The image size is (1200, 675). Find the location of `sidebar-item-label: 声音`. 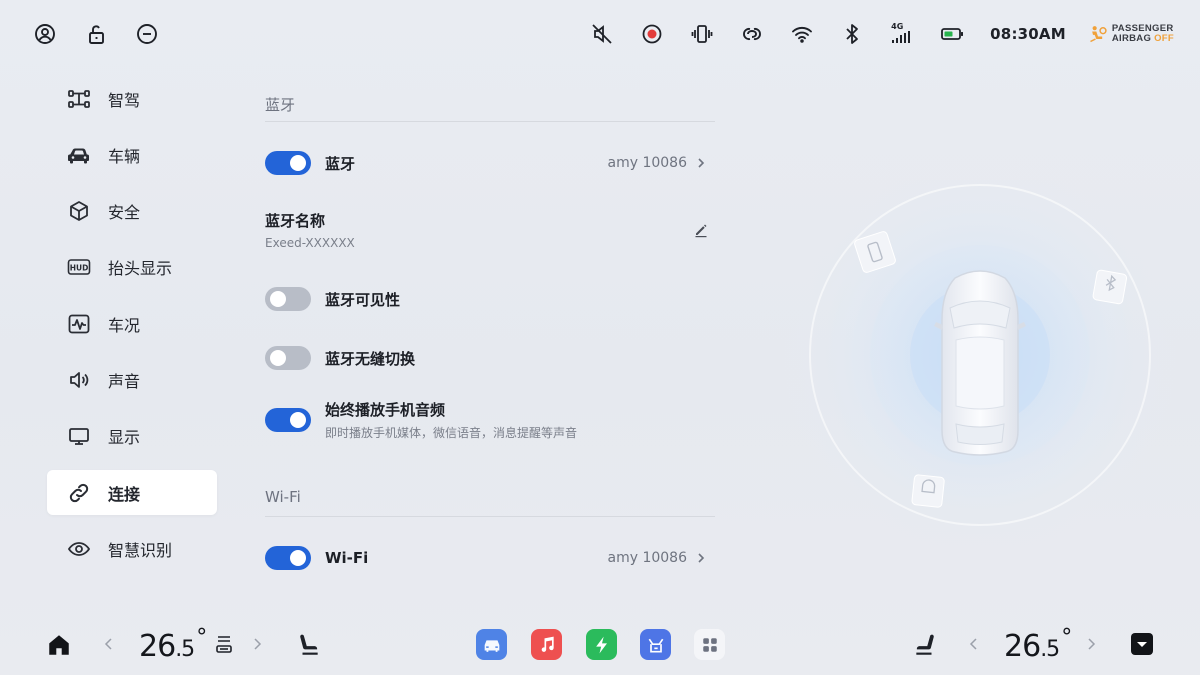

sidebar-item-label: 声音 is located at coordinates (124, 381).